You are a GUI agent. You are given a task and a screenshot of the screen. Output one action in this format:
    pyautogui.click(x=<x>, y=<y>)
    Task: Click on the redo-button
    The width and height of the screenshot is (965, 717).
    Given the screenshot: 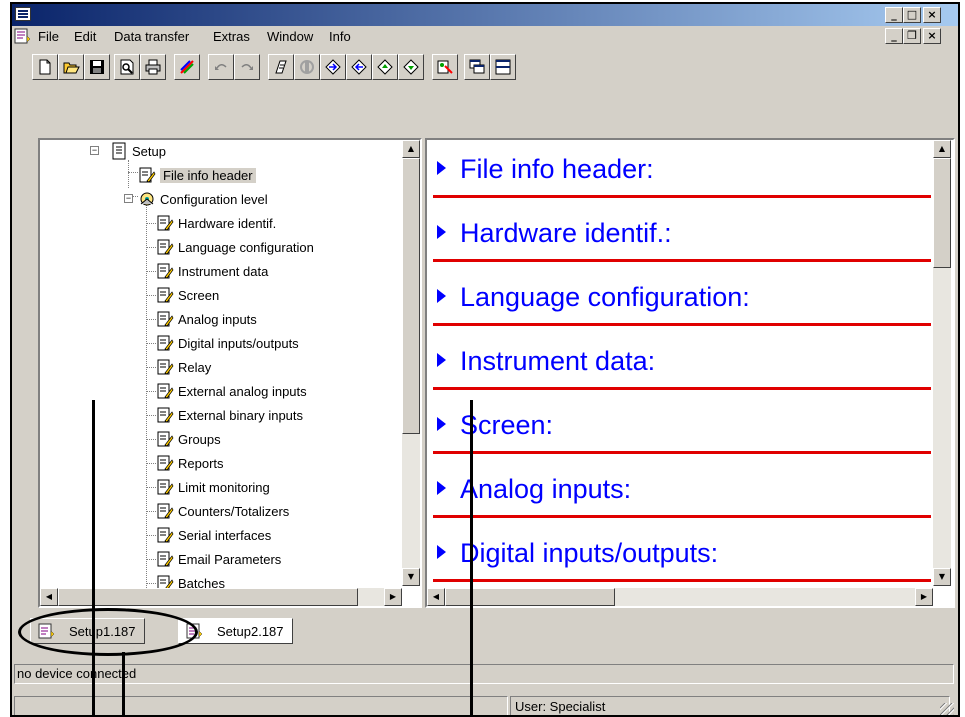 What is the action you would take?
    pyautogui.click(x=247, y=67)
    